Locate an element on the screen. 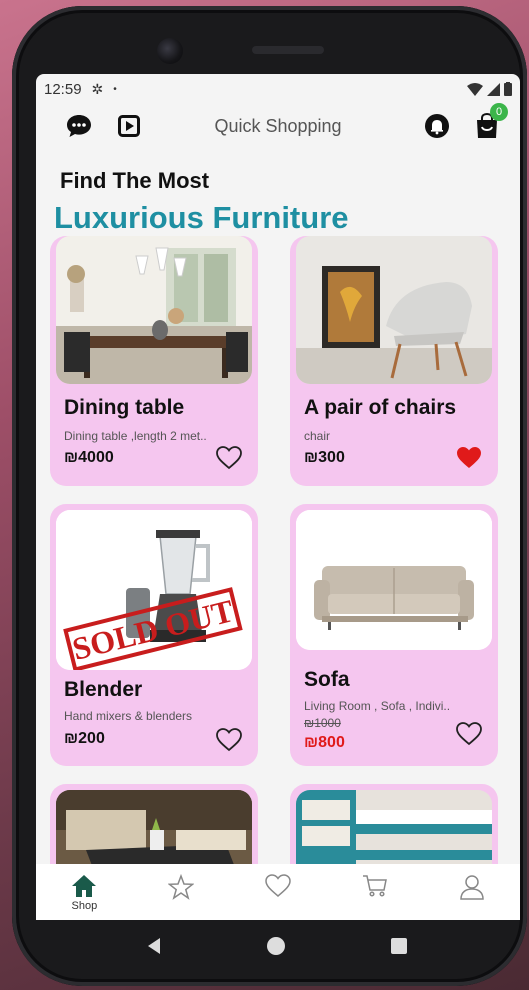 The width and height of the screenshot is (529, 990). nav-profile is located at coordinates (472, 887).